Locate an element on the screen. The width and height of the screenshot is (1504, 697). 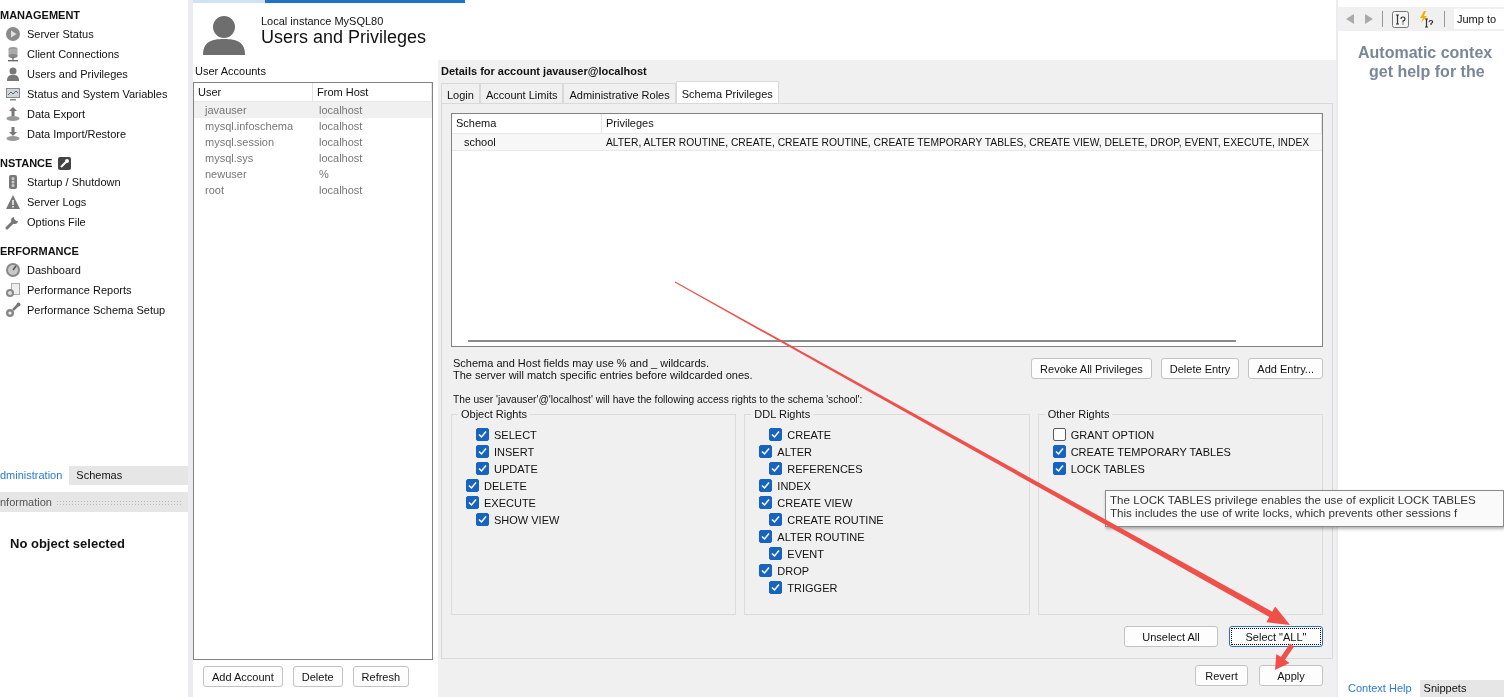
checkbox-label: SELECT is located at coordinates (515, 434).